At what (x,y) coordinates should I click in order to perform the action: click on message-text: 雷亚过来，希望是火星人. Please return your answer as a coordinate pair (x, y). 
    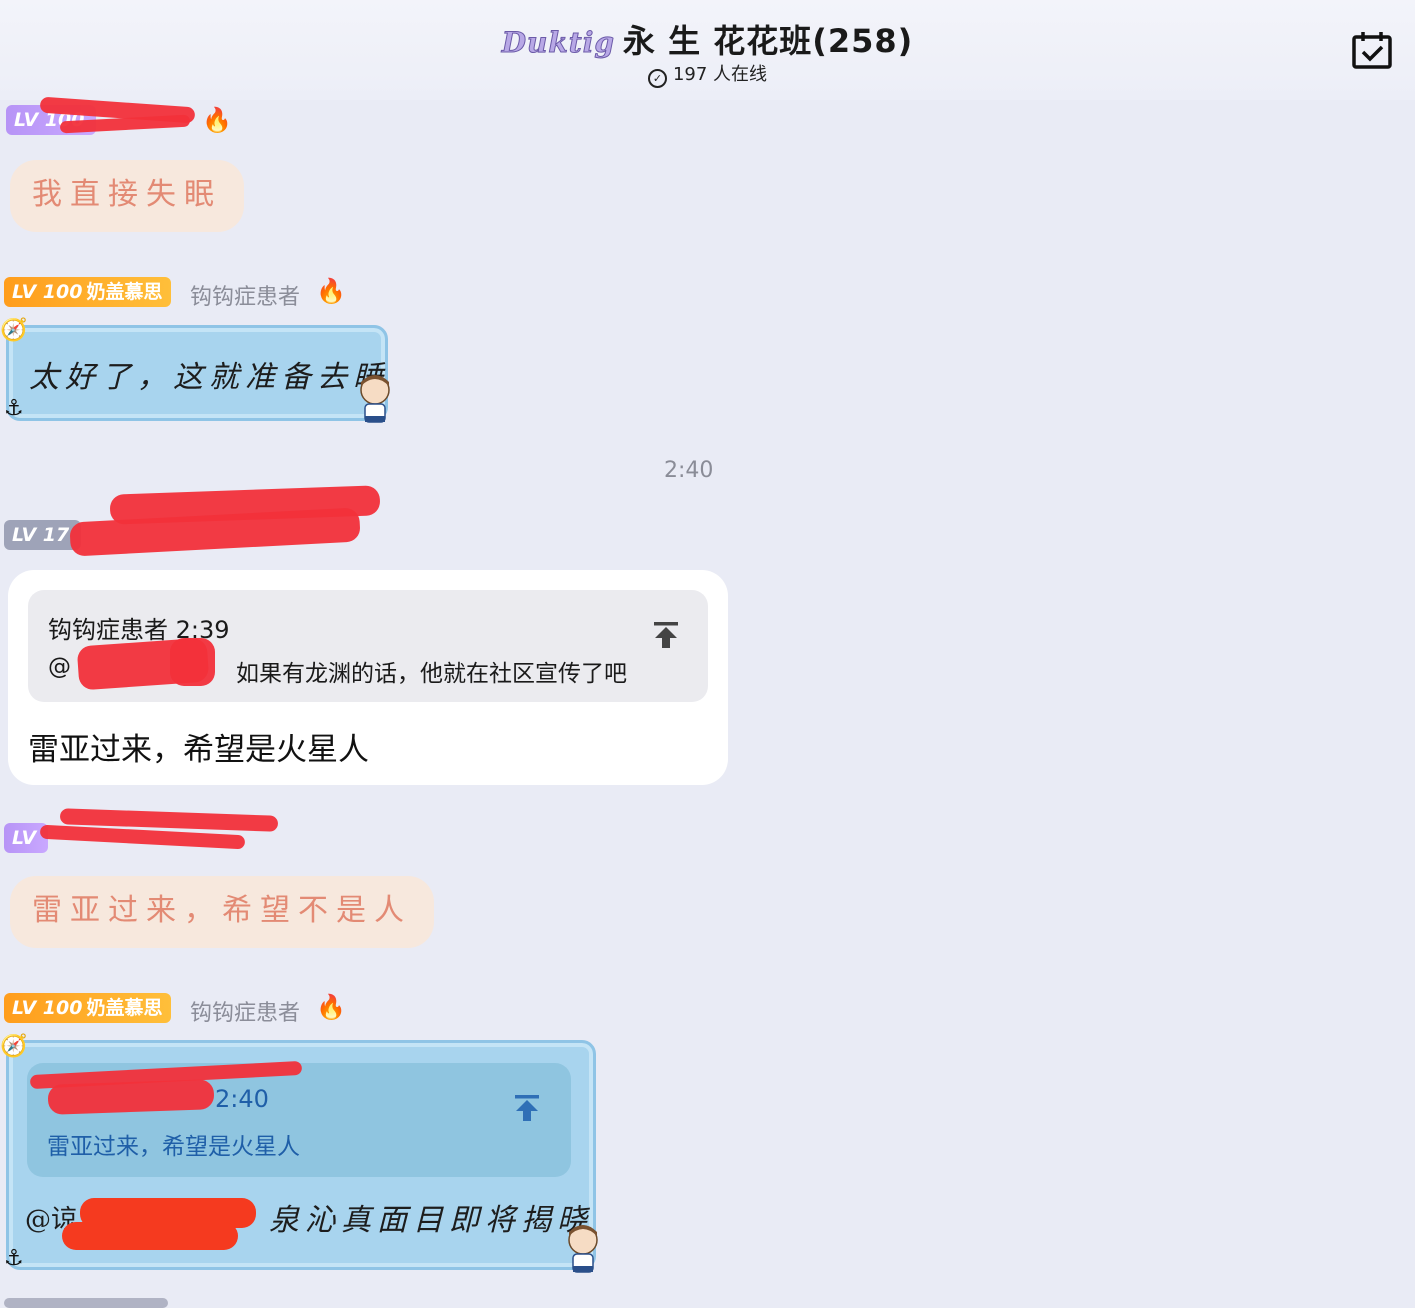
    Looking at the image, I should click on (198, 750).